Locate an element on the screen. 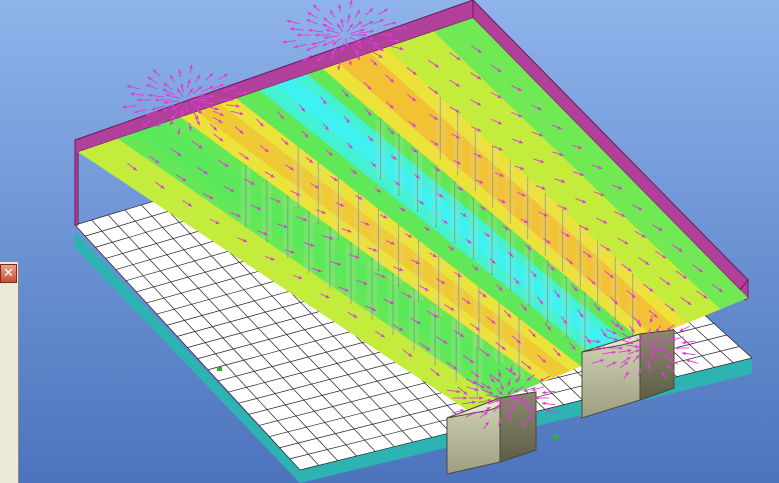 The image size is (779, 483). close-icon: ✕ is located at coordinates (8, 273).